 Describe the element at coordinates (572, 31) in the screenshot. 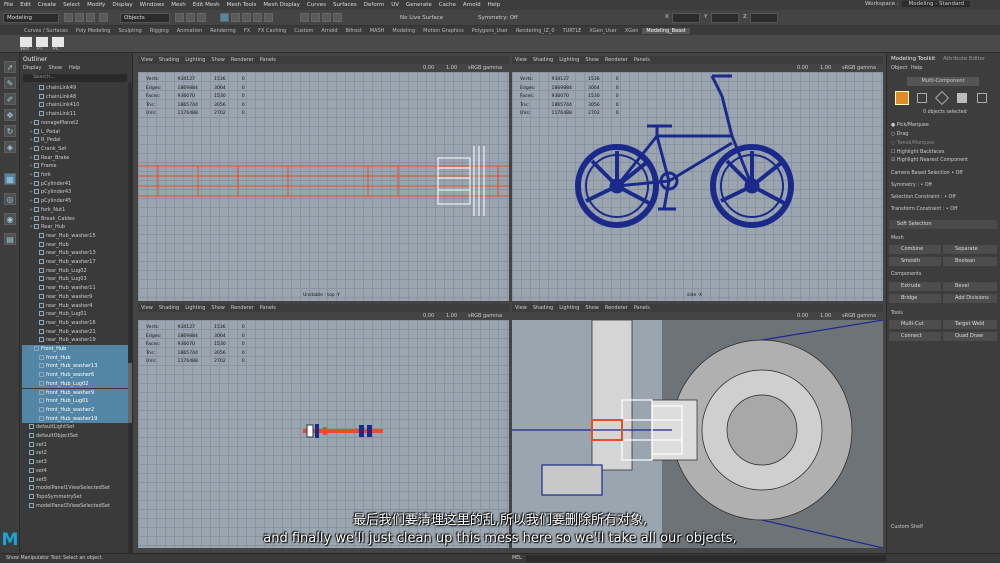

I see `shelf-tab: TURTLE` at that location.